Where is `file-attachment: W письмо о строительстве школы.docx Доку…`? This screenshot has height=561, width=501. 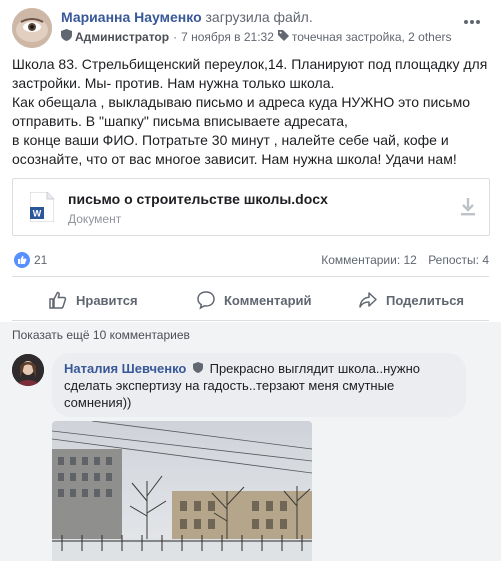 file-attachment: W письмо о строительстве школы.docx Доку… is located at coordinates (251, 207).